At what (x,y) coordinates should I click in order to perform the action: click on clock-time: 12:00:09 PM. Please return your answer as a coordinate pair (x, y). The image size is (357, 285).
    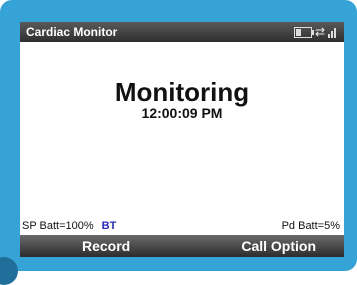
    Looking at the image, I should click on (182, 113).